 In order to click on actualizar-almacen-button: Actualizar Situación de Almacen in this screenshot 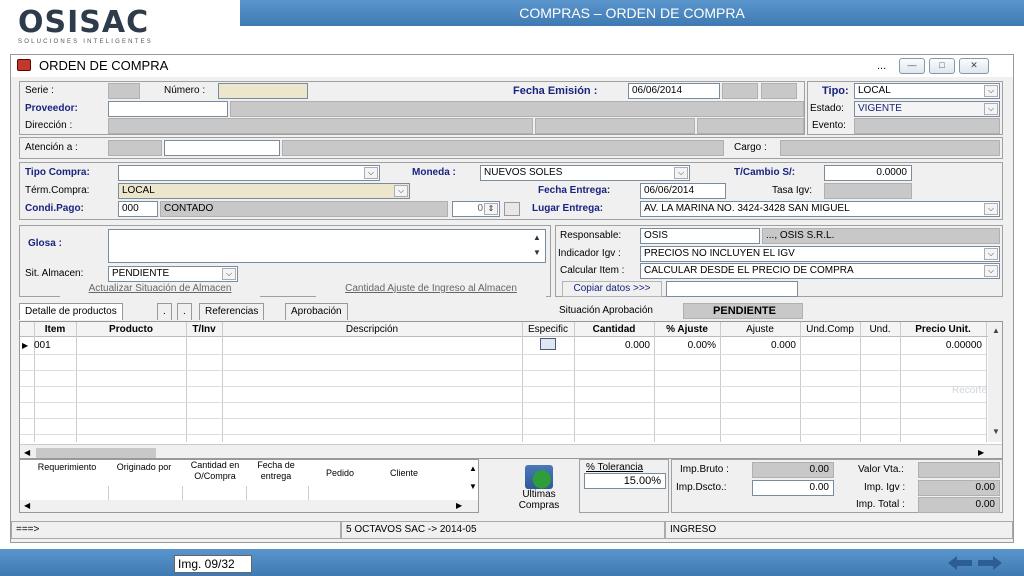, I will do `click(160, 290)`.